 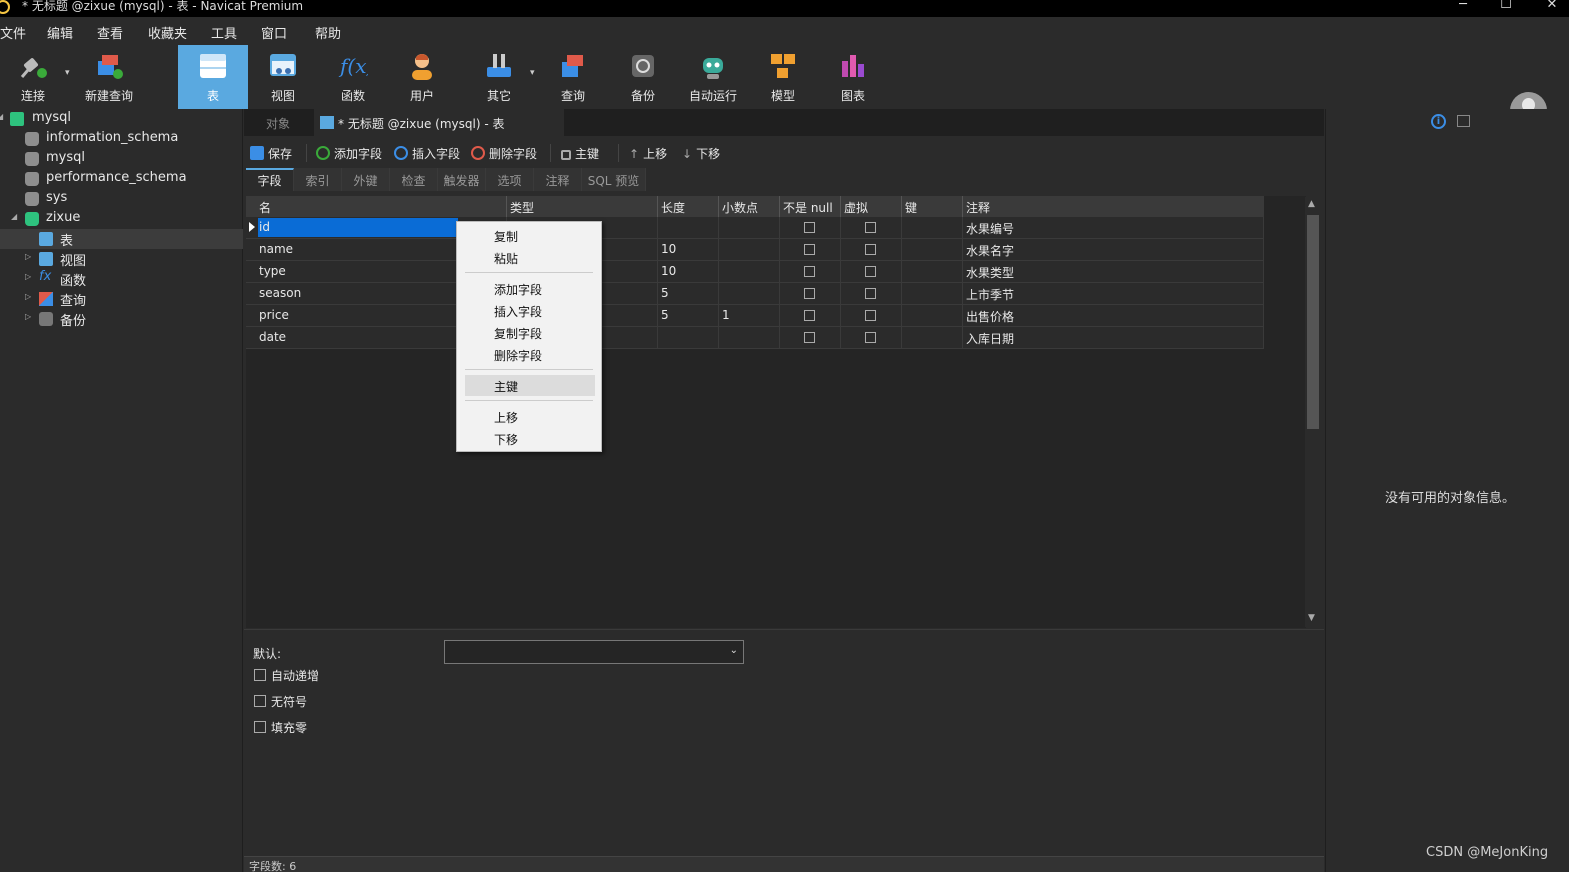 I want to click on table-row: date 入库日期, so click(x=755, y=338).